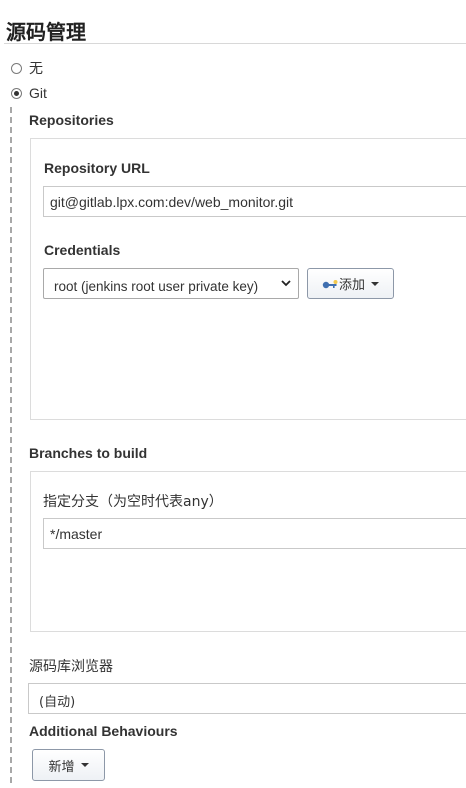 The image size is (466, 788). What do you see at coordinates (171, 201) in the screenshot?
I see `repository-url-value: git@gitlab.lpx.com:dev/web_monitor.git` at bounding box center [171, 201].